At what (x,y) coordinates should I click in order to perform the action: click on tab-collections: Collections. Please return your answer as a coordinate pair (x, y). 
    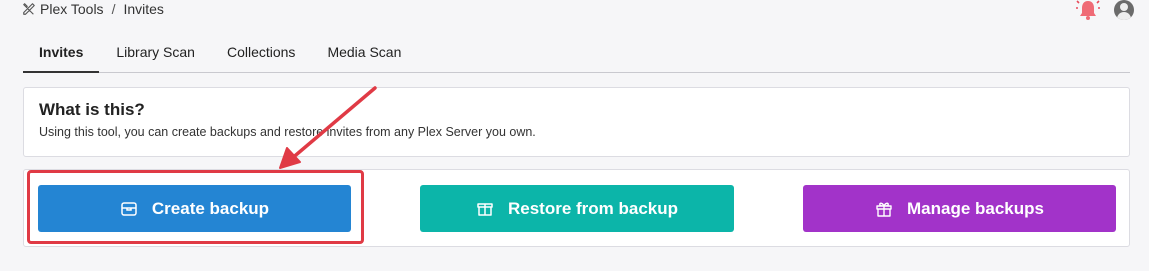
    Looking at the image, I should click on (261, 54).